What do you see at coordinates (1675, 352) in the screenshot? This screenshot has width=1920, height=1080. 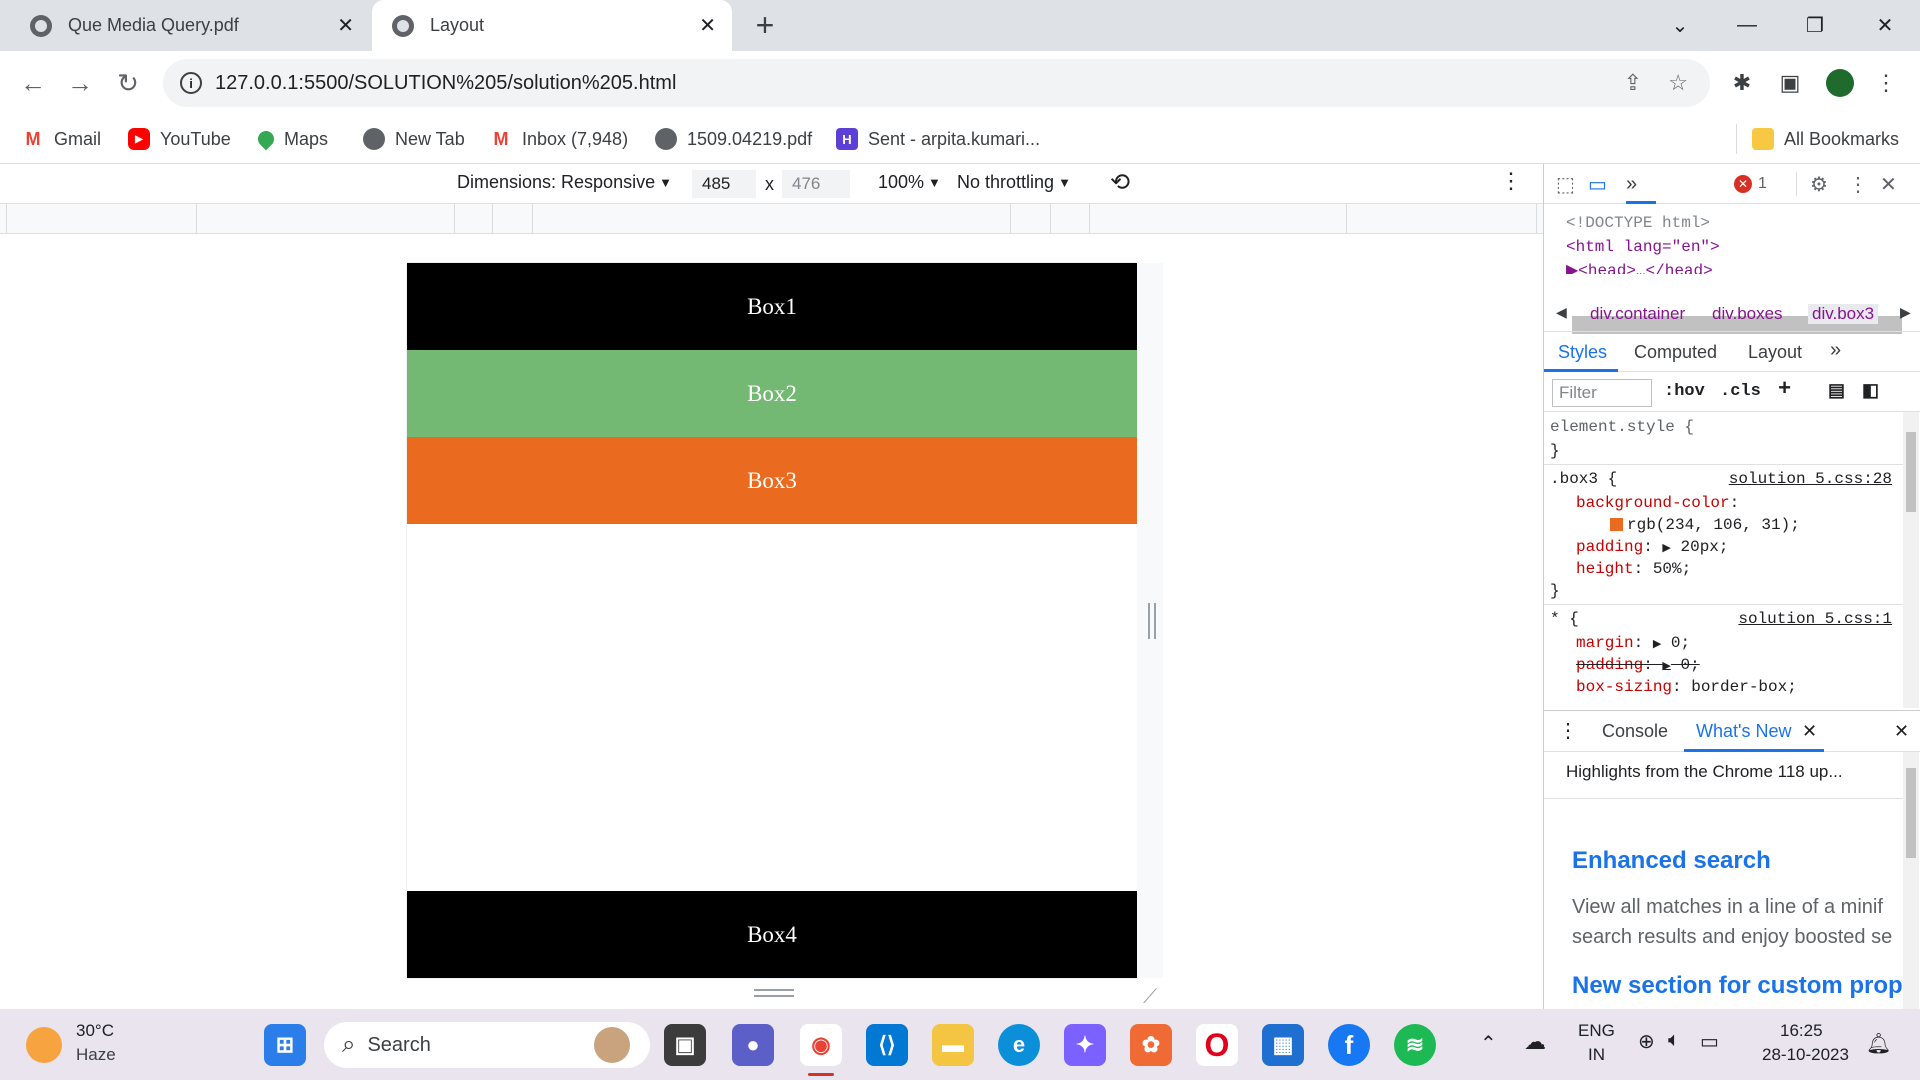 I see `tab-computed: Computed` at bounding box center [1675, 352].